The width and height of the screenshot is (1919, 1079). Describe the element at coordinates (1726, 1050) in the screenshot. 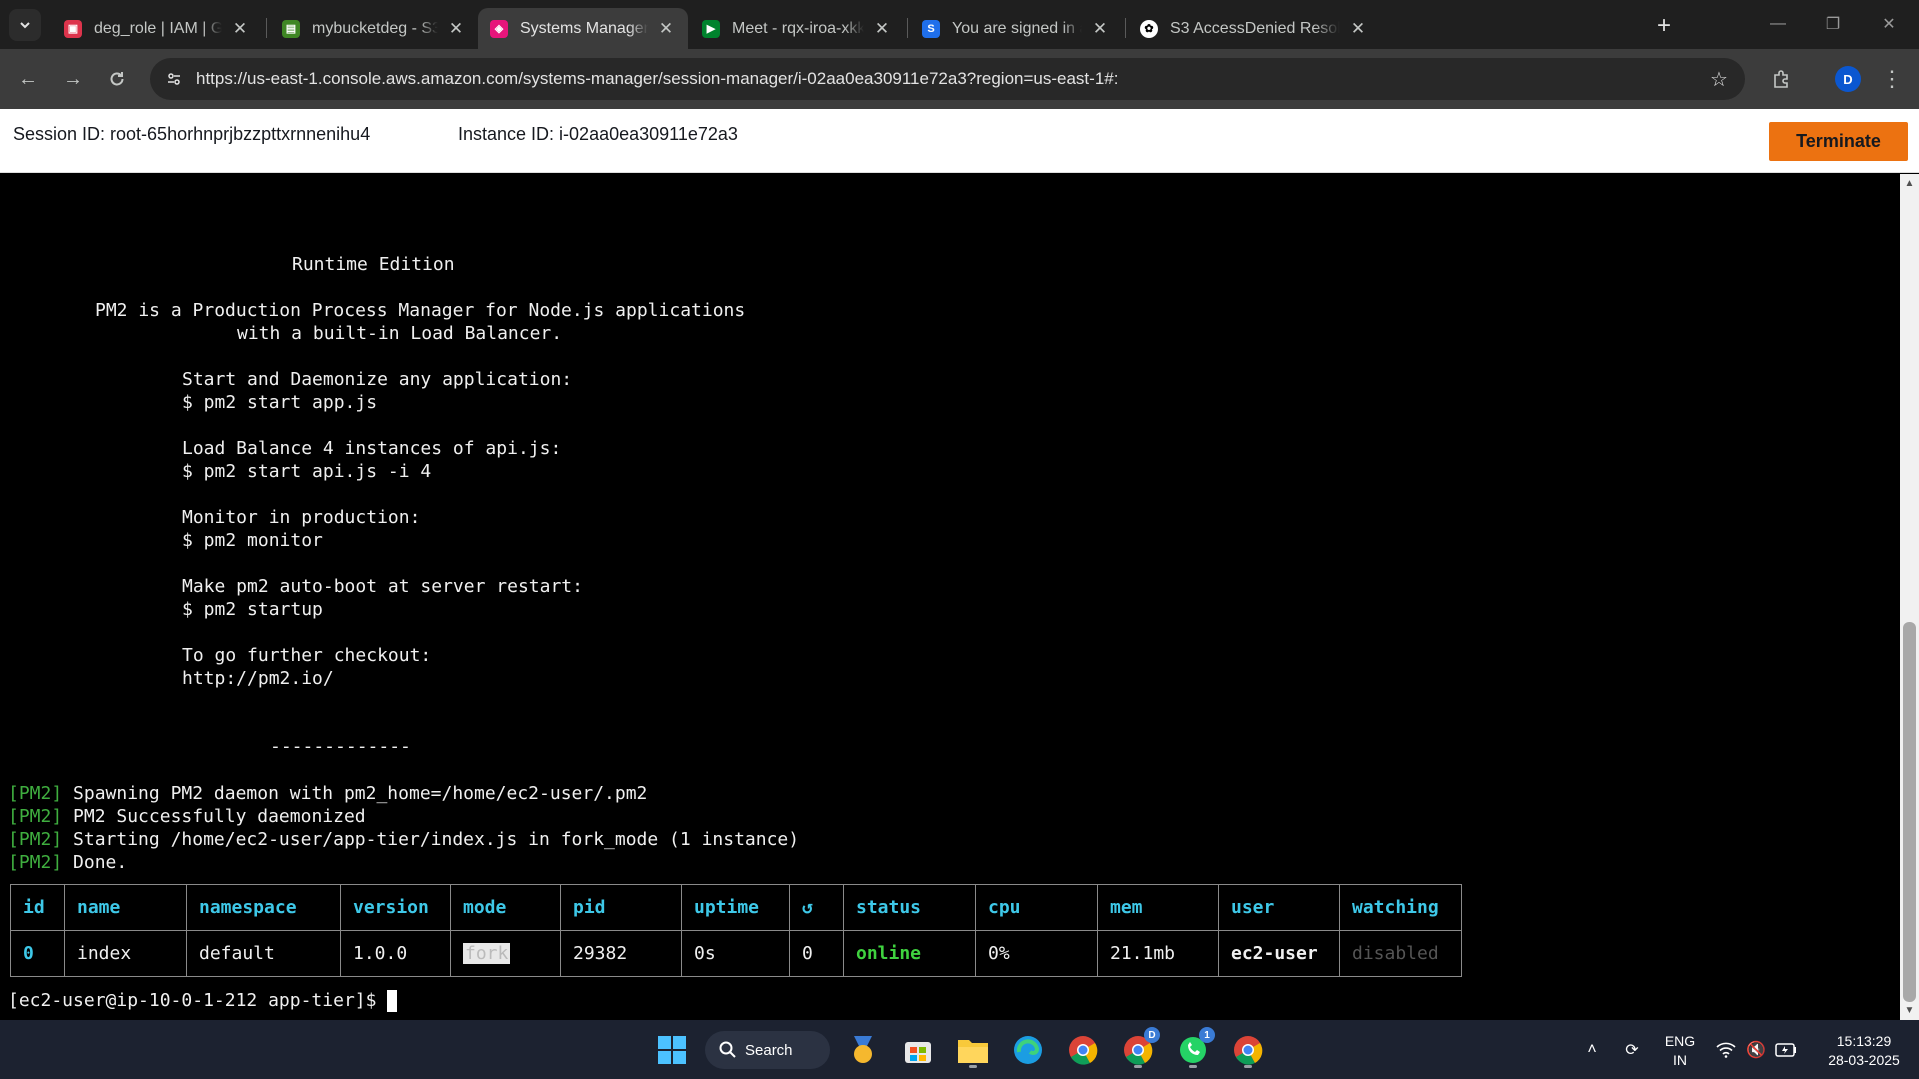

I see `wifi-icon` at that location.